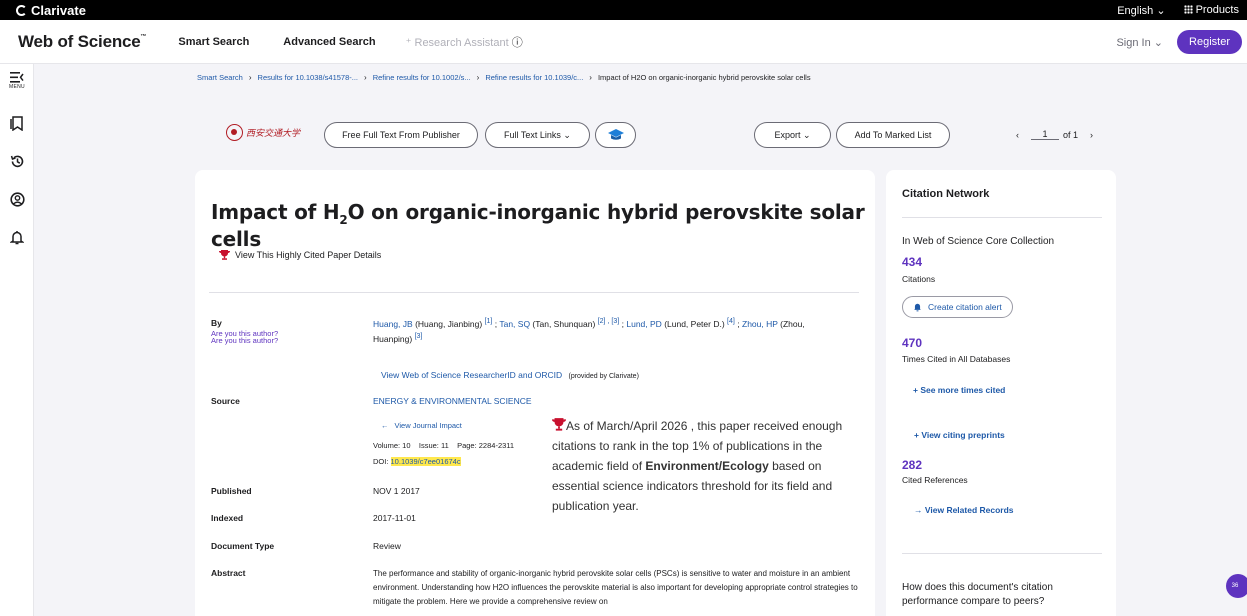 The height and width of the screenshot is (616, 1247). I want to click on alerts-nav, so click(17, 237).